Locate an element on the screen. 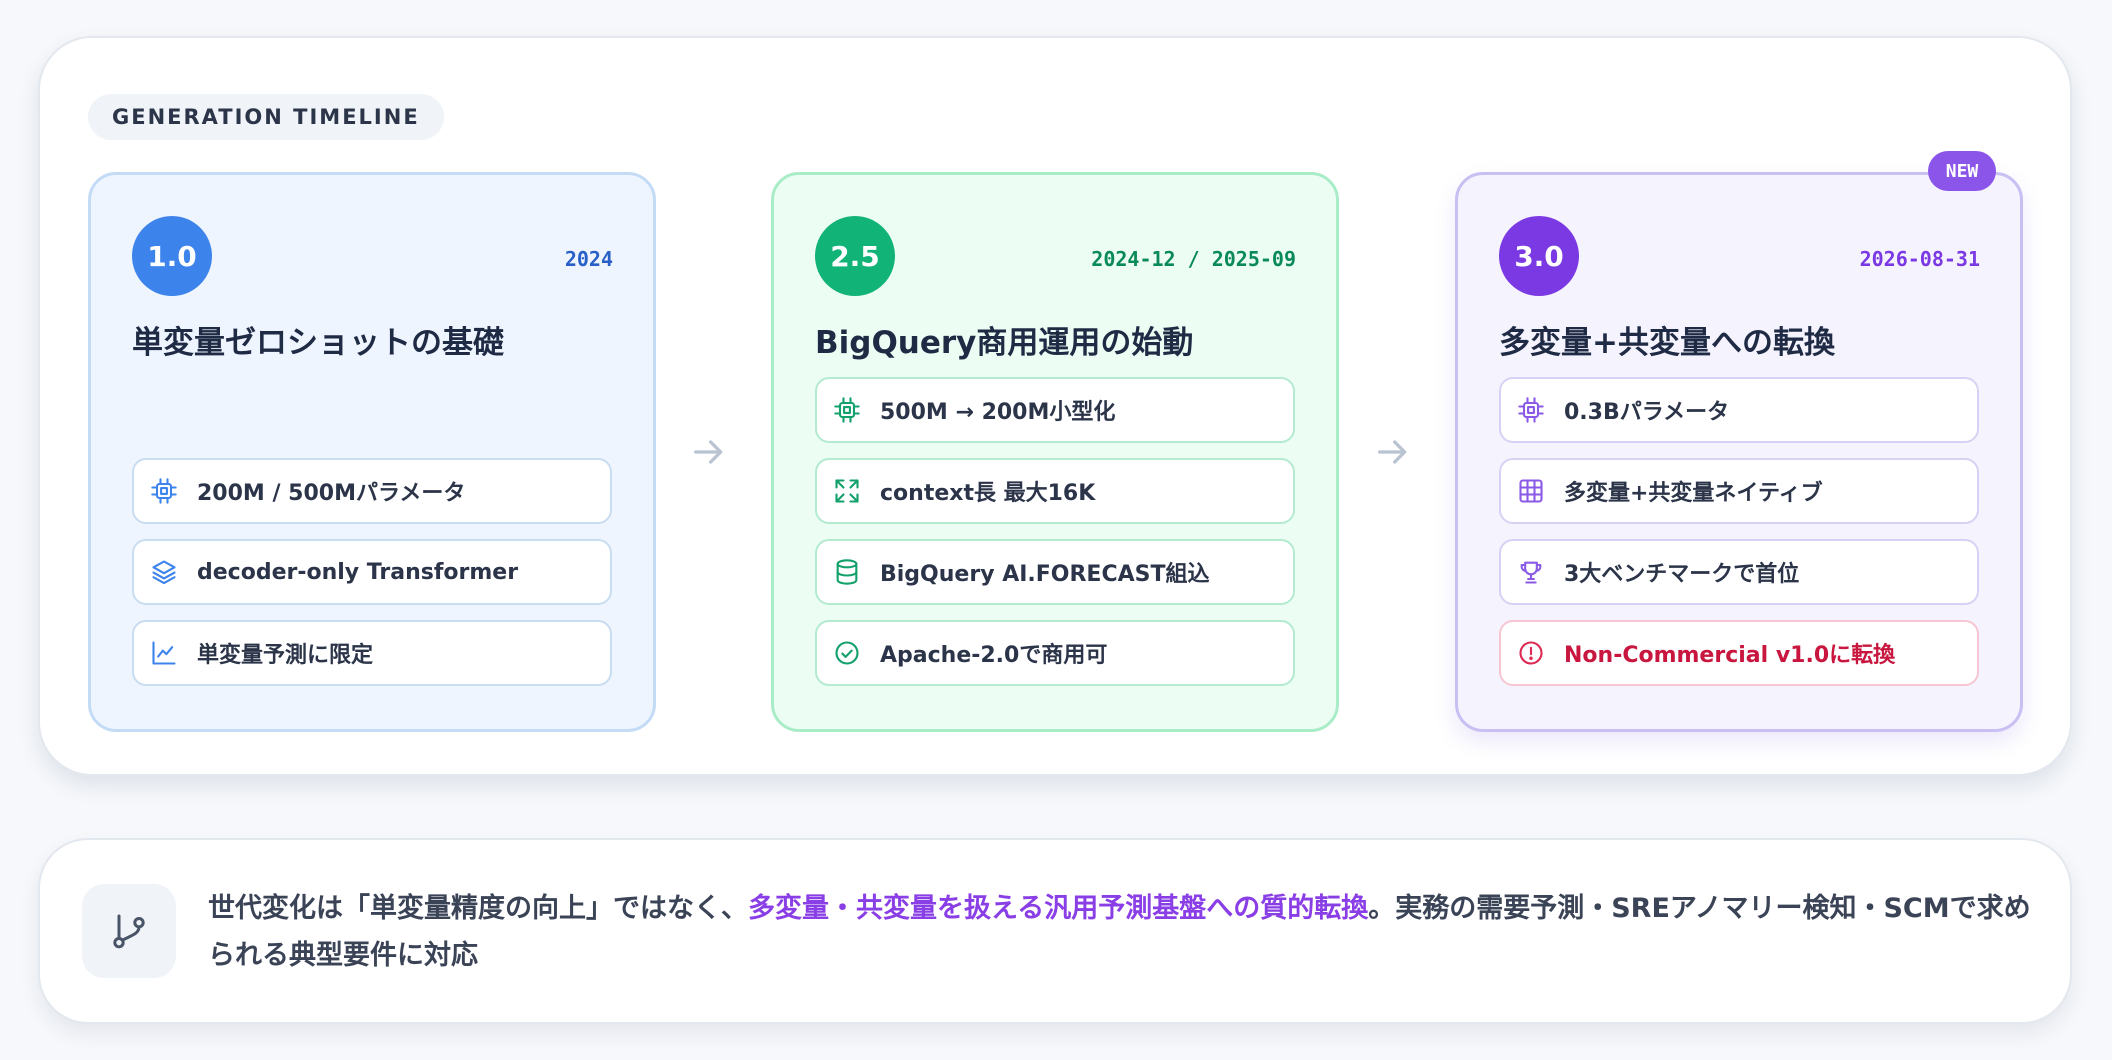  card-title: BigQuery商用運用の始動 is located at coordinates (1004, 343).